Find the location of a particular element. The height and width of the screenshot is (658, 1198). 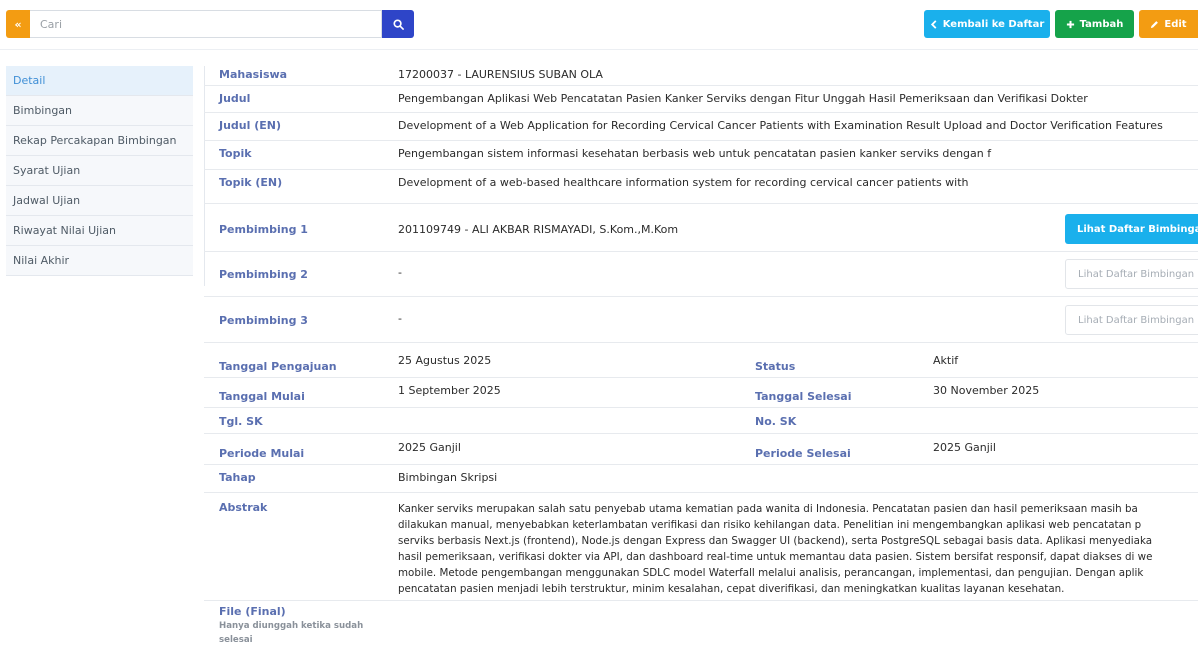

back-button-label: Kembali ke Daftar is located at coordinates (993, 24).